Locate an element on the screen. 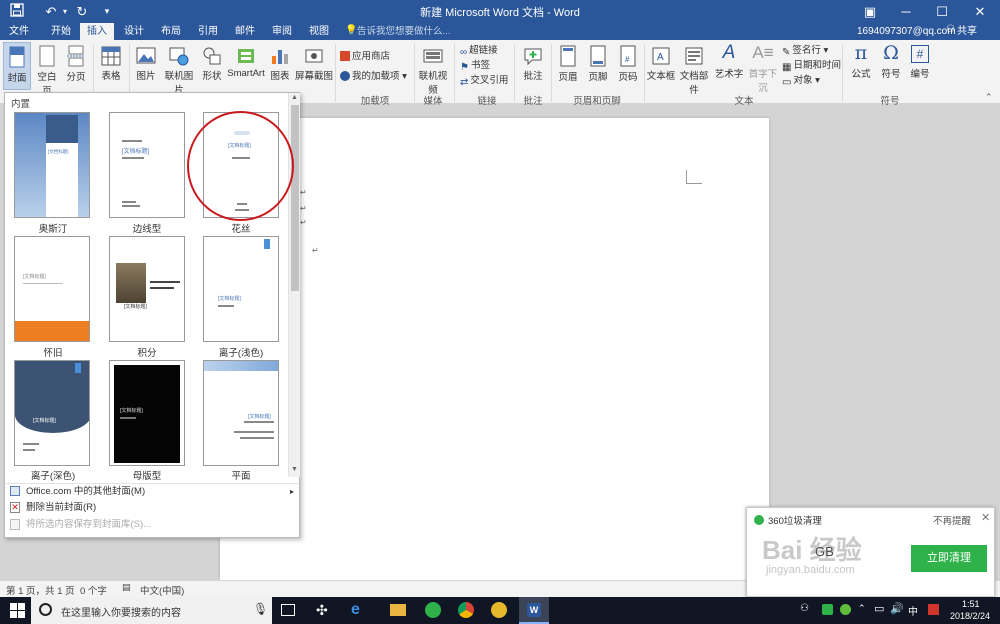 This screenshot has width=1000, height=624. taskbar-search: 在这里输入你要搜索的内容 🎙 is located at coordinates (151, 610).